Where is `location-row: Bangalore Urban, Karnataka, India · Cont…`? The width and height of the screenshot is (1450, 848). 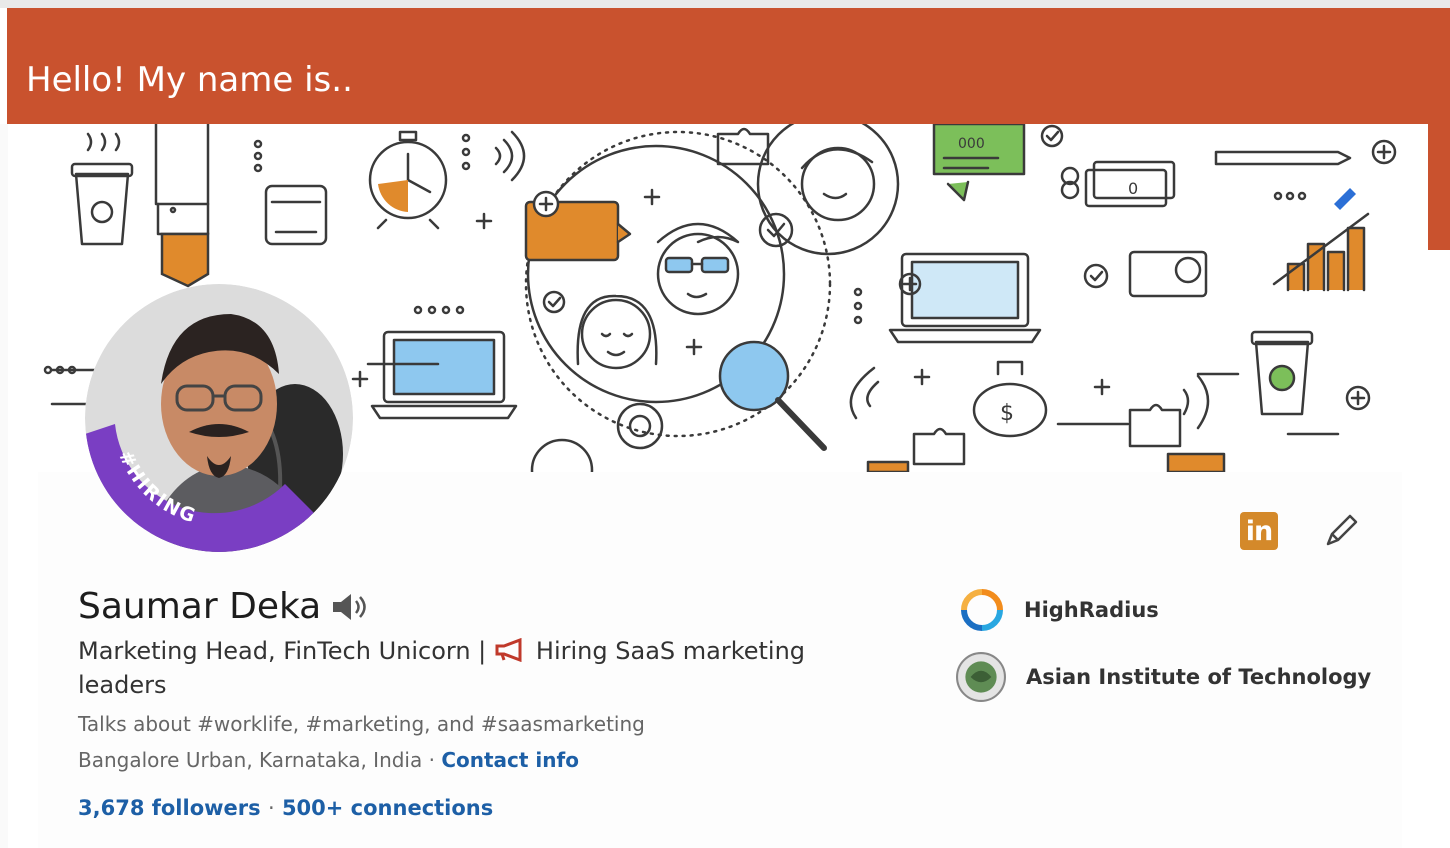
location-row: Bangalore Urban, Karnataka, India · Cont… is located at coordinates (328, 760).